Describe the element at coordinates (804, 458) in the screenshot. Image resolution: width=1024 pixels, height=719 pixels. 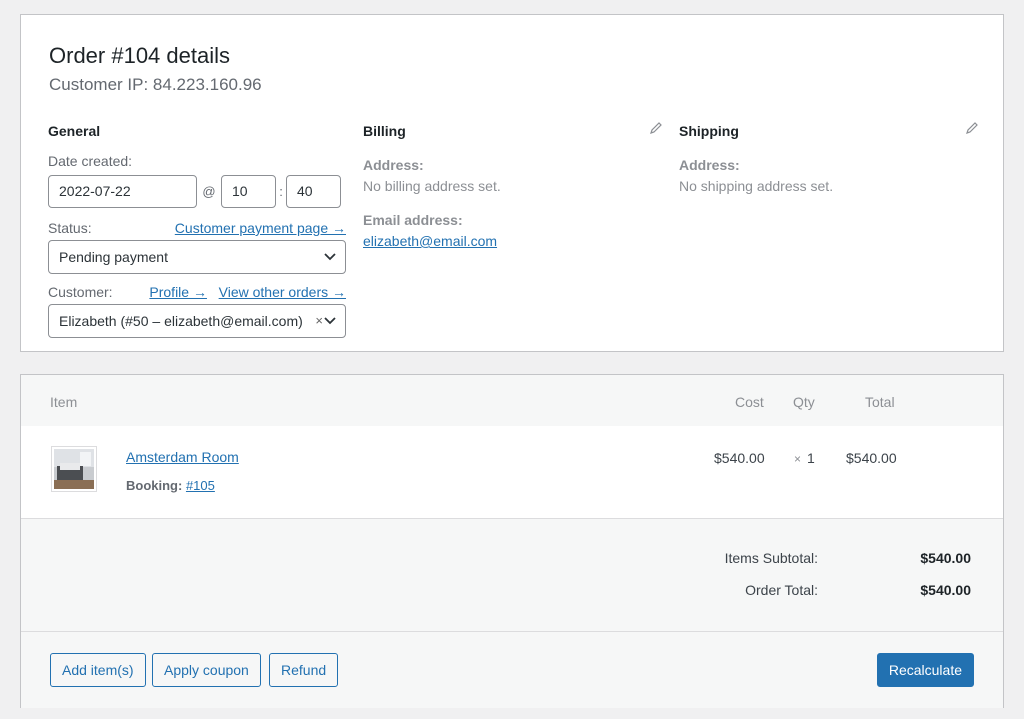
I see `item-qty: × 1` at that location.